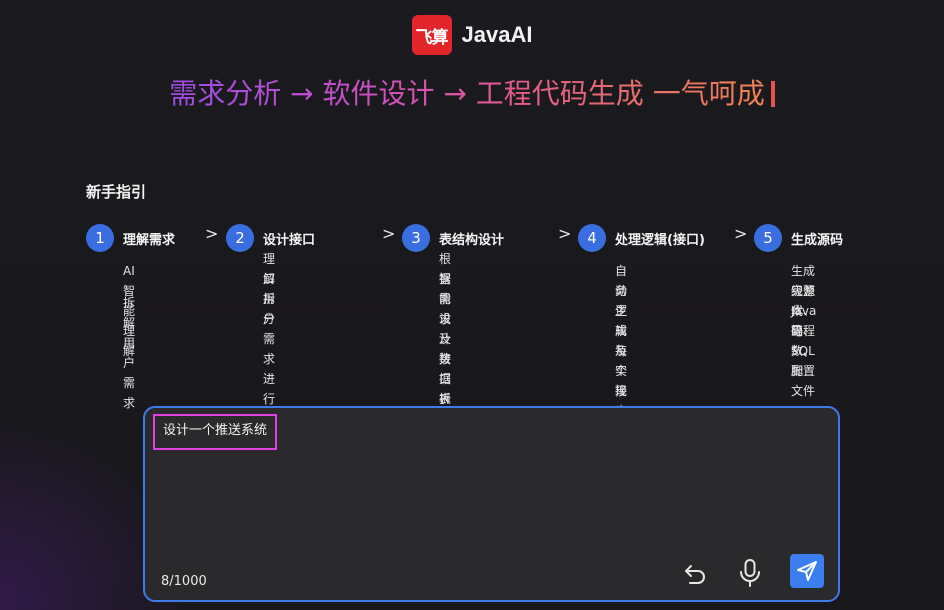 The image size is (944, 610). I want to click on logo-text: 飞算, so click(432, 37).